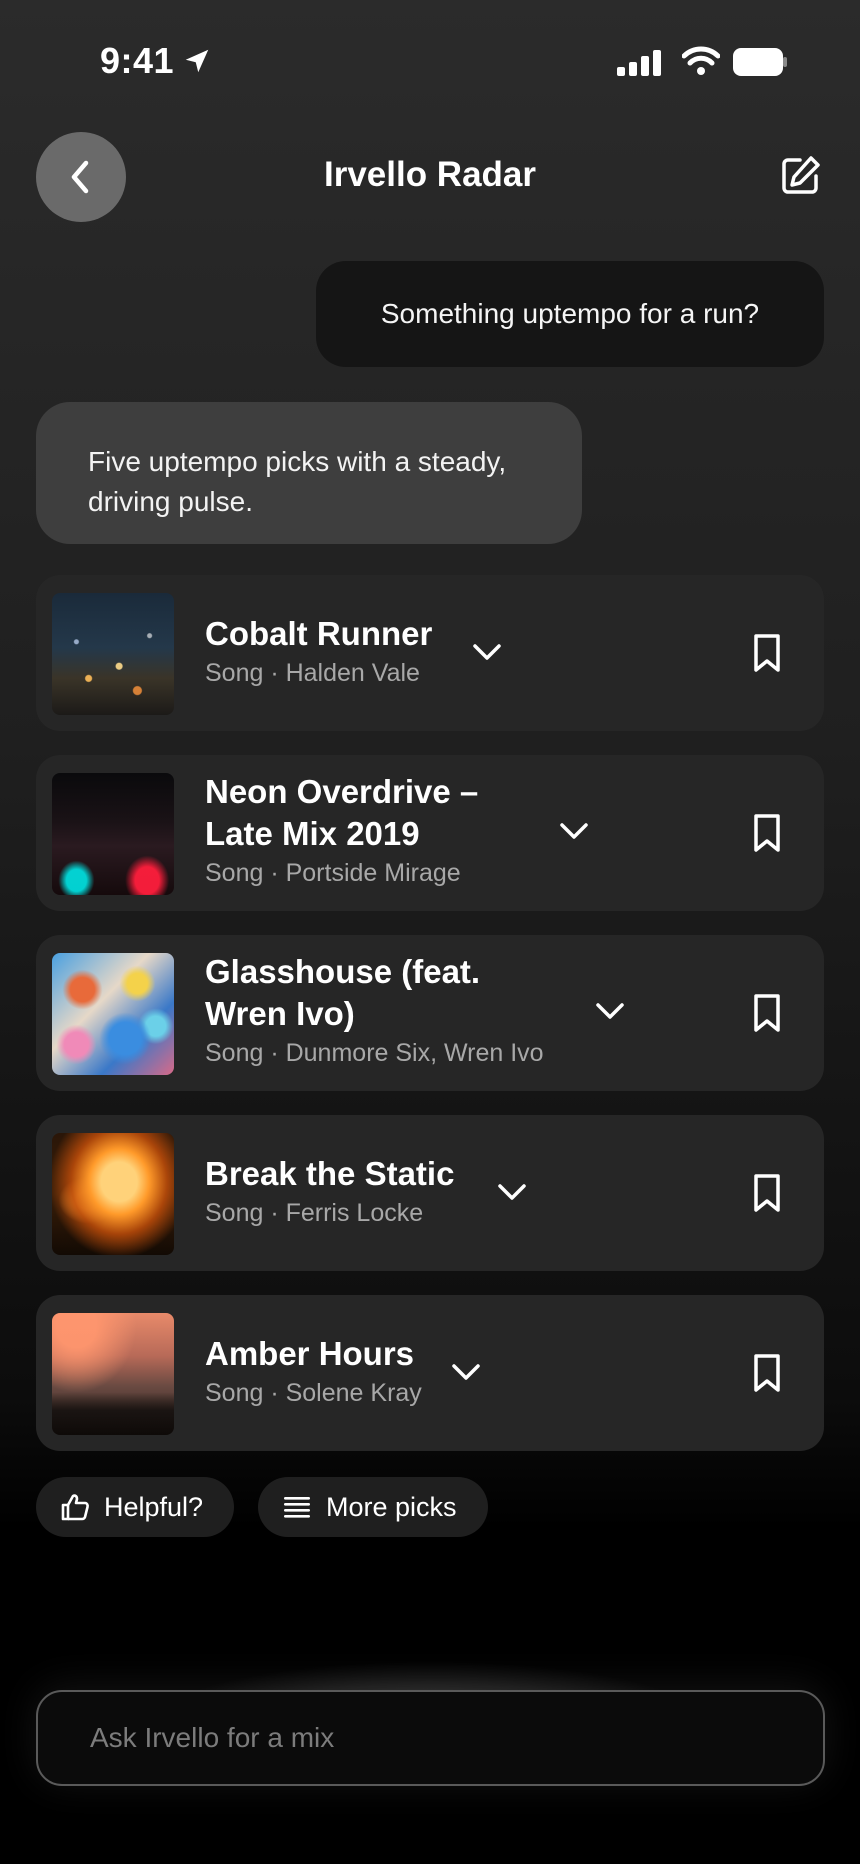 The height and width of the screenshot is (1864, 860). I want to click on track-subtitle: Song · Halden Vale, so click(312, 673).